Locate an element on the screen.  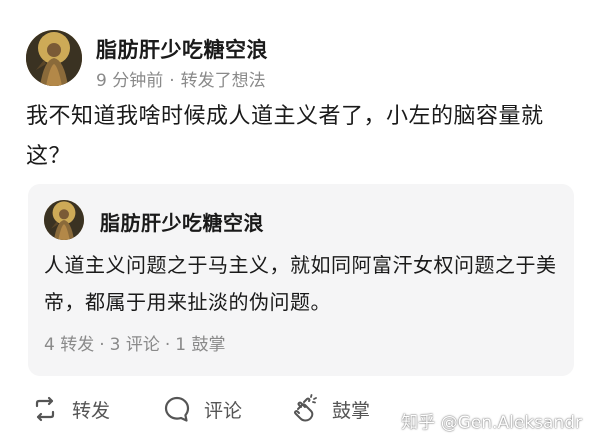
quoted-stats: 4 转发 · 3 评论 · 1 鼓掌 is located at coordinates (135, 342).